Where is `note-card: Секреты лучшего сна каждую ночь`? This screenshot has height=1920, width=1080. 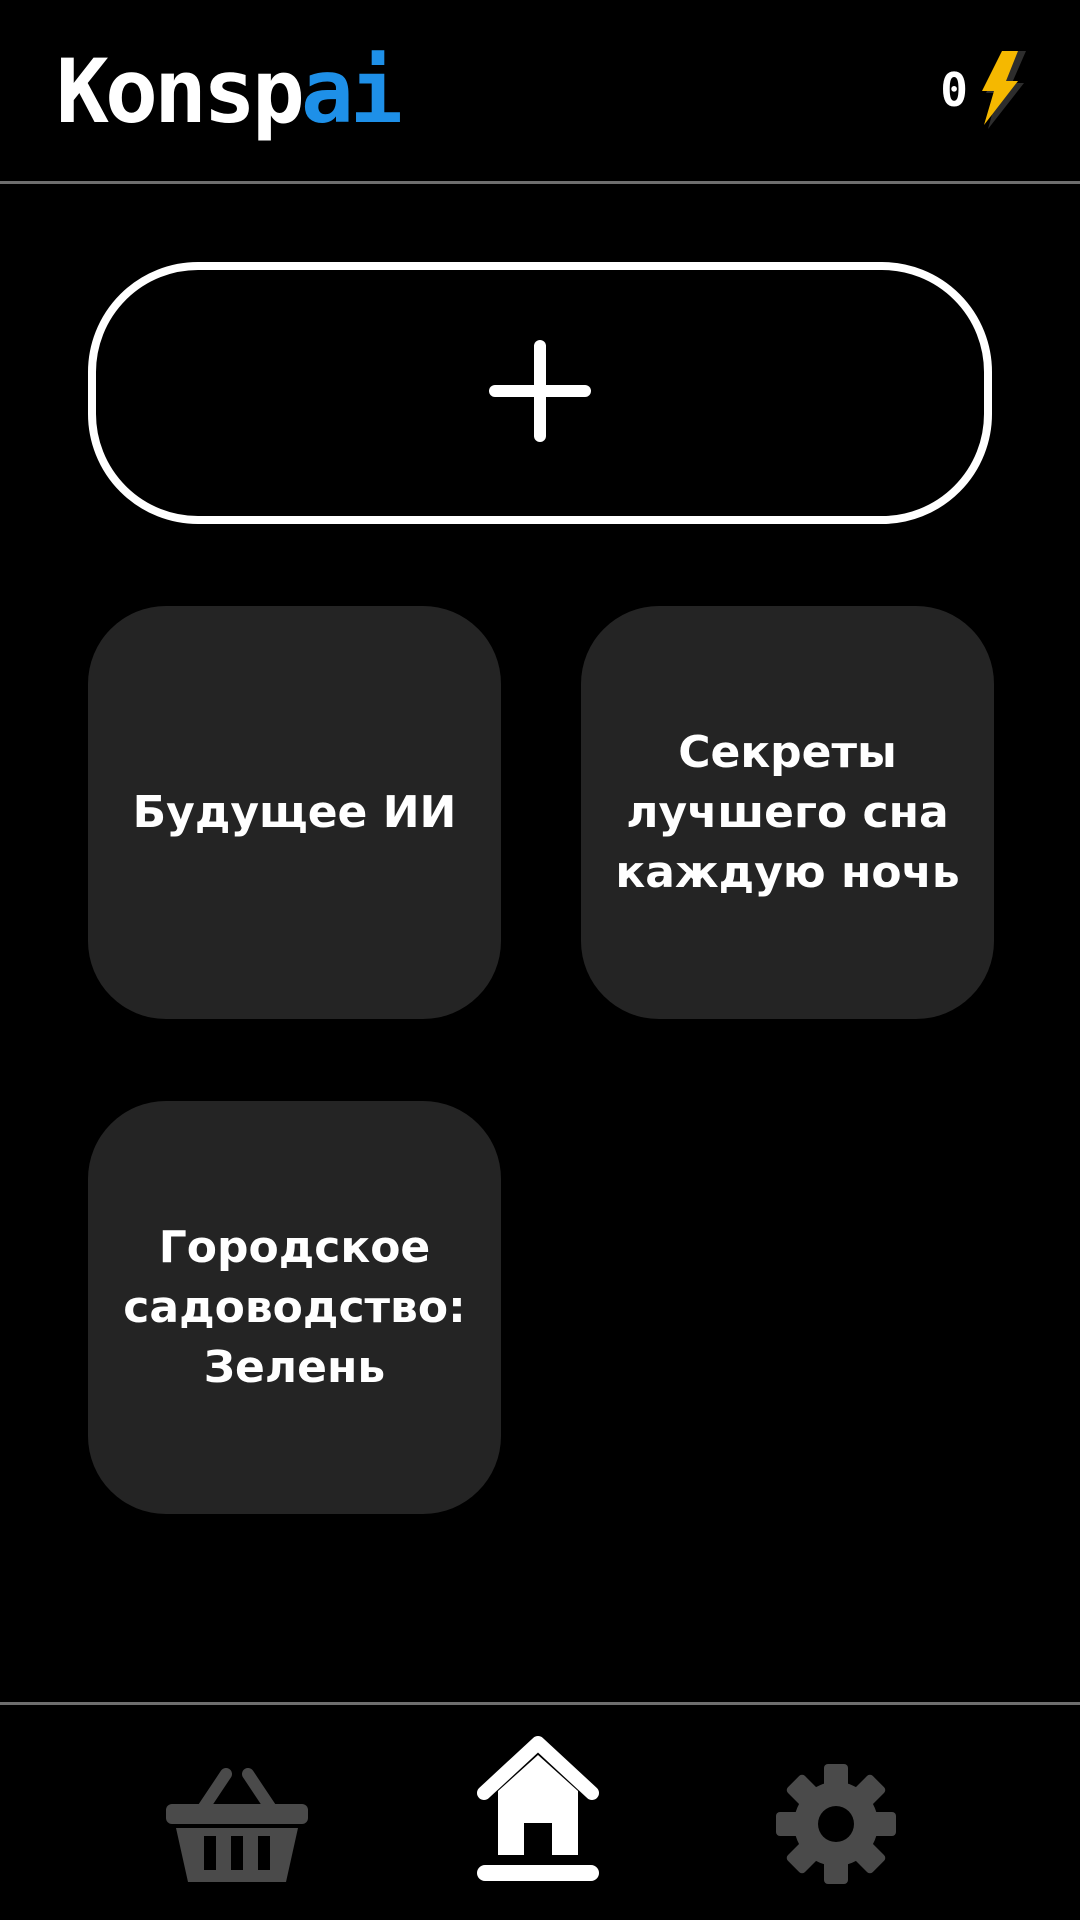
note-card: Секреты лучшего сна каждую ночь is located at coordinates (787, 812).